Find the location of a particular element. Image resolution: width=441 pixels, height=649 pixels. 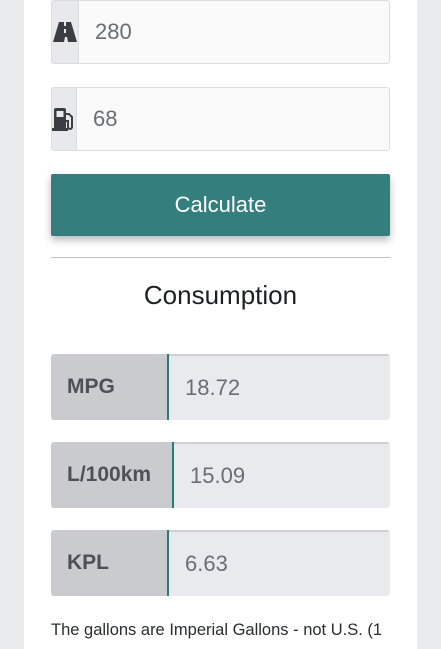

fuel-input is located at coordinates (237, 119).